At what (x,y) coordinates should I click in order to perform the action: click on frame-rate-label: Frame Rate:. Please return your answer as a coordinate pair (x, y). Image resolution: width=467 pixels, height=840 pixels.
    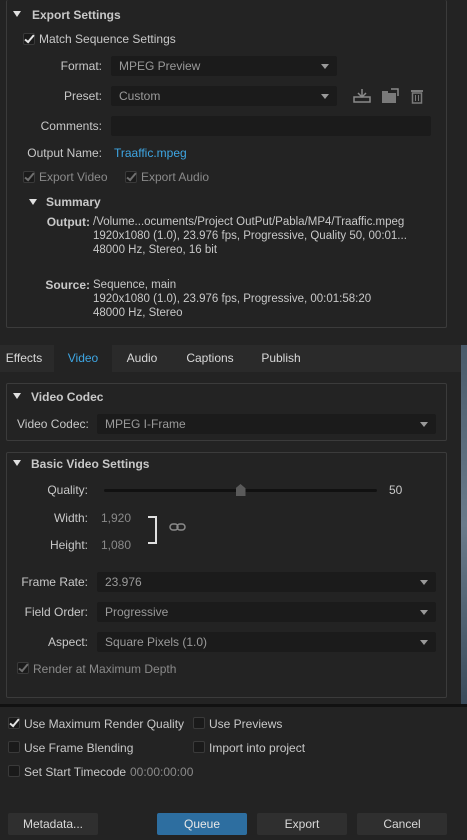
    Looking at the image, I should click on (54, 582).